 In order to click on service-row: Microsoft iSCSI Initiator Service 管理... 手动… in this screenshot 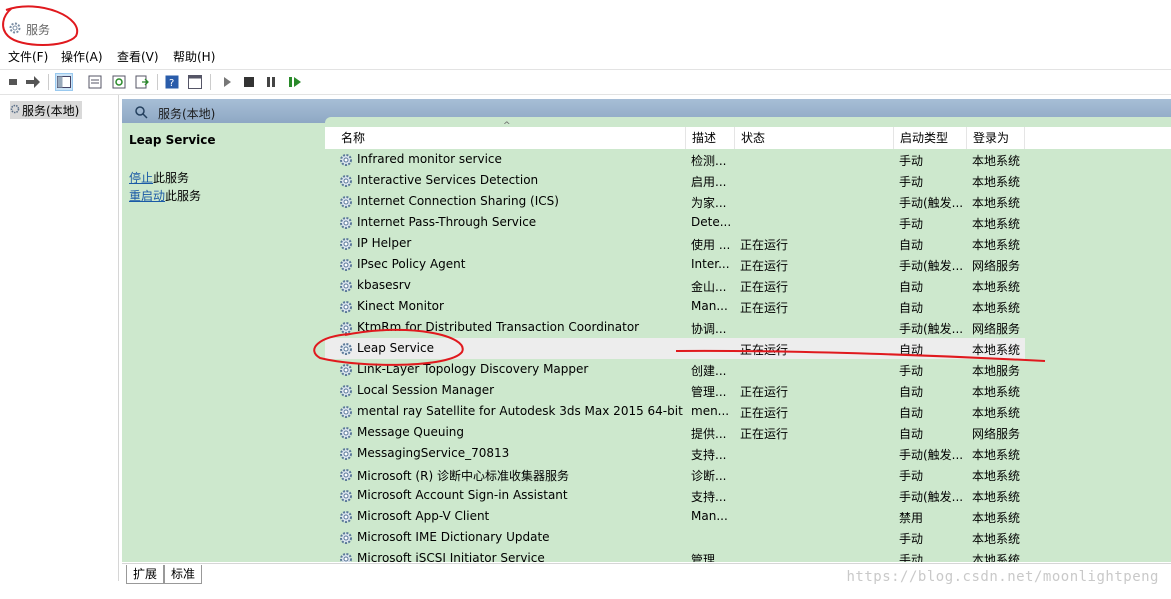, I will do `click(675, 555)`.